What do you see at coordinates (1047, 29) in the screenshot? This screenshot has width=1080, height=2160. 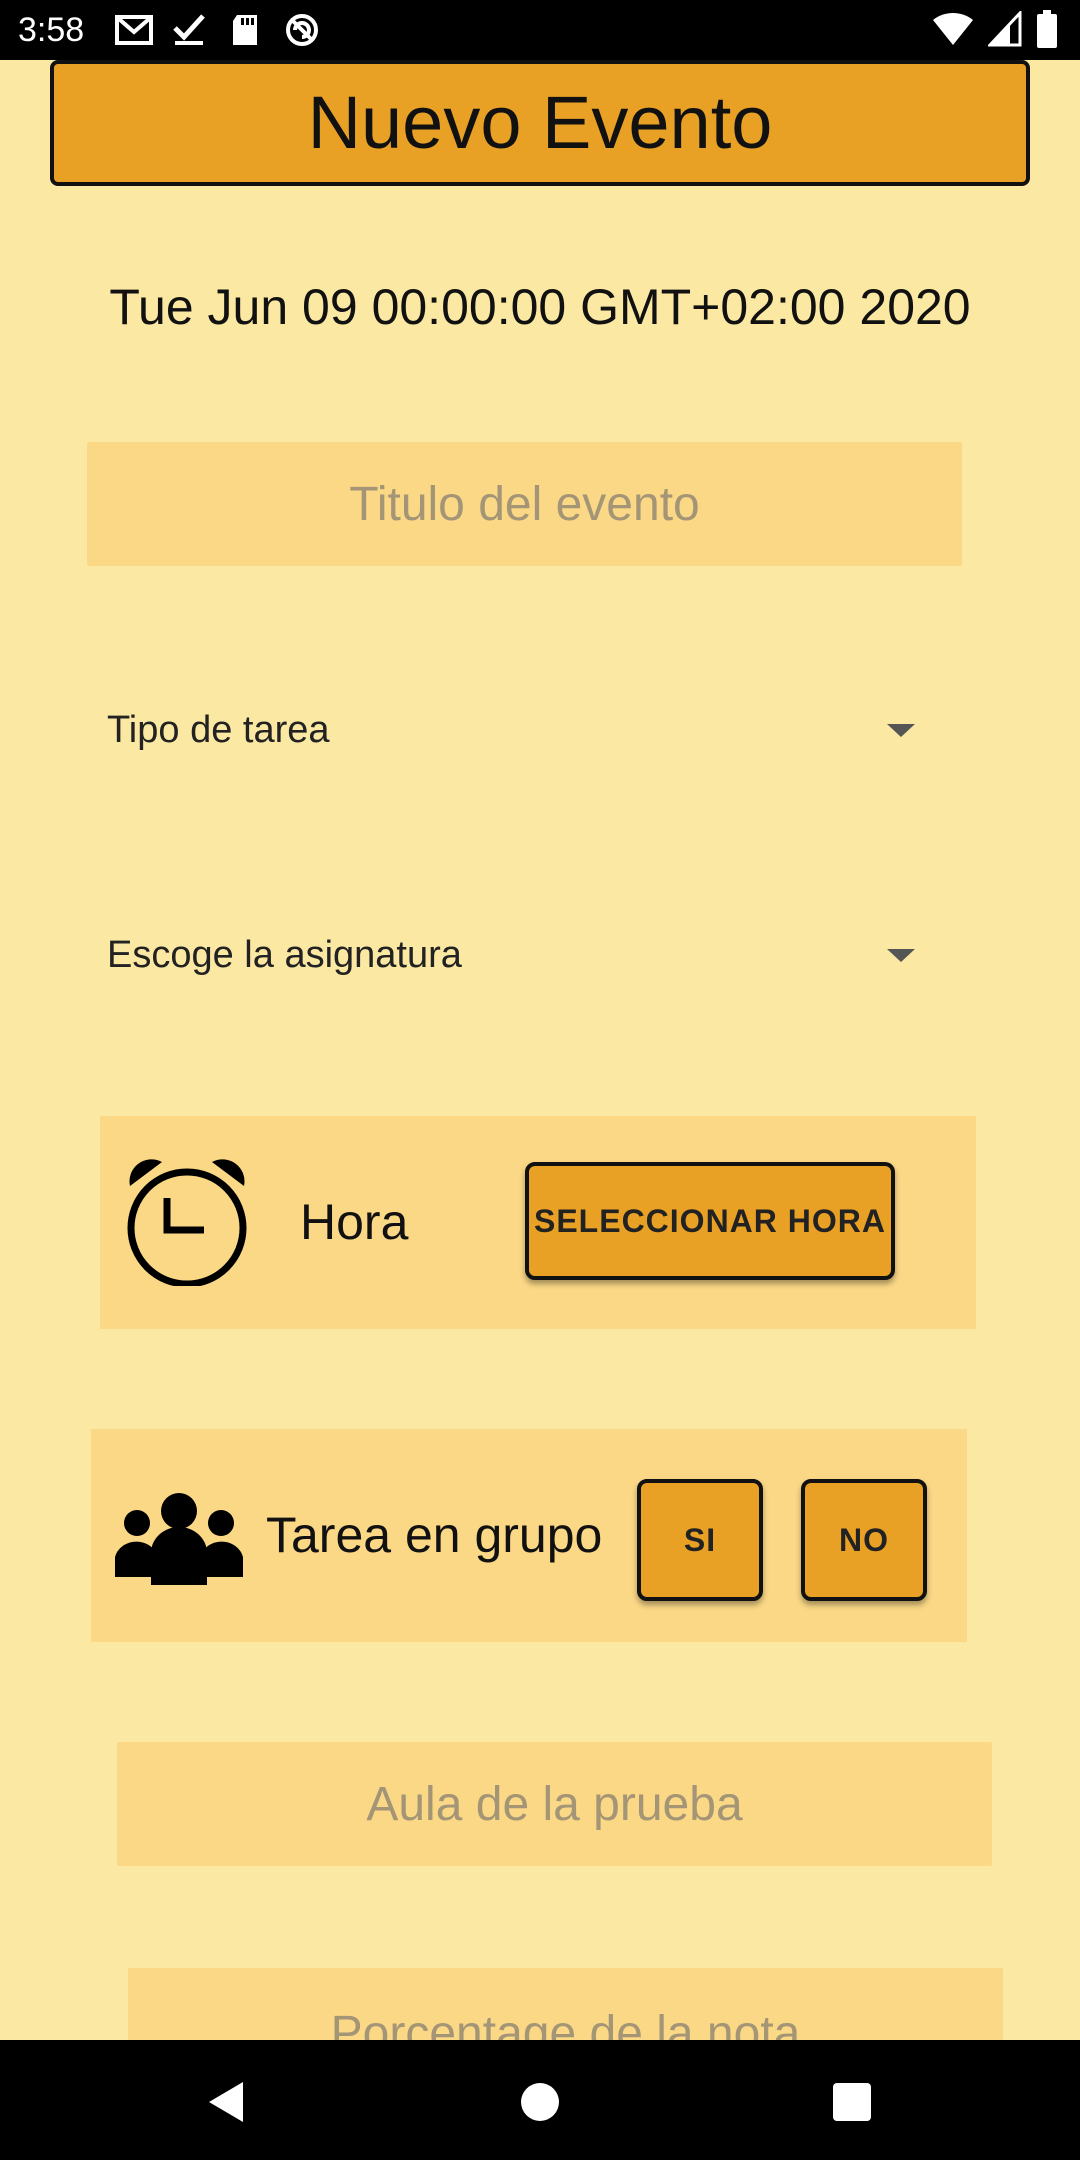 I see `battery-icon` at bounding box center [1047, 29].